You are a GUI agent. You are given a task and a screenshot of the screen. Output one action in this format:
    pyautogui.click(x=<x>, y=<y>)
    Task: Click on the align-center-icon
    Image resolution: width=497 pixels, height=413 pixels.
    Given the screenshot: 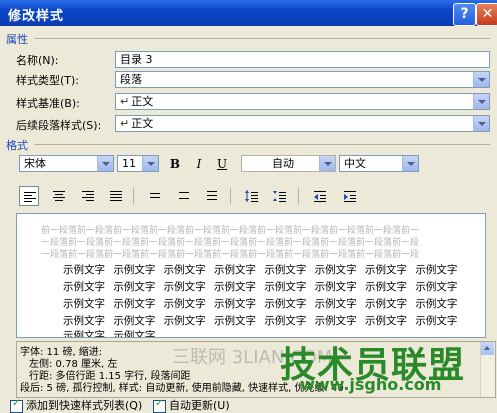 What is the action you would take?
    pyautogui.click(x=59, y=196)
    